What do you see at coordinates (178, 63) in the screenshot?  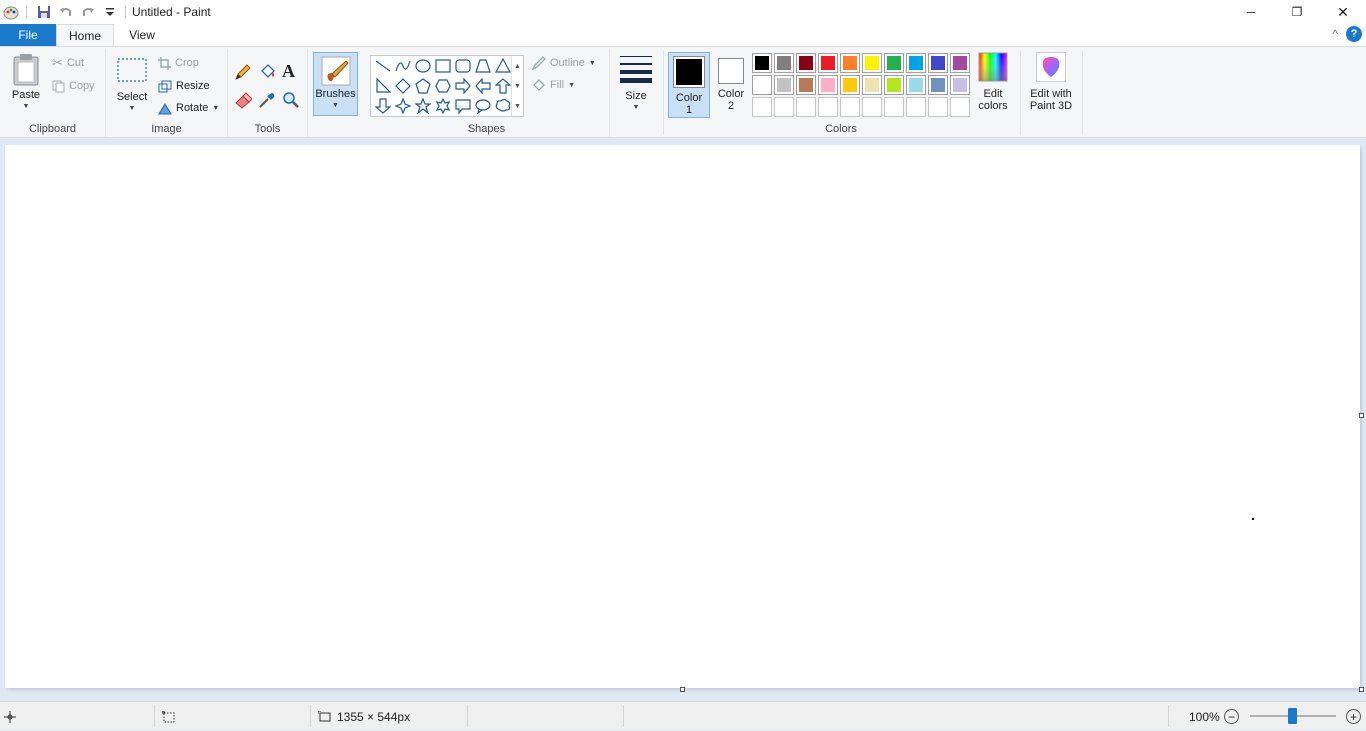 I see `crop-button: Crop` at bounding box center [178, 63].